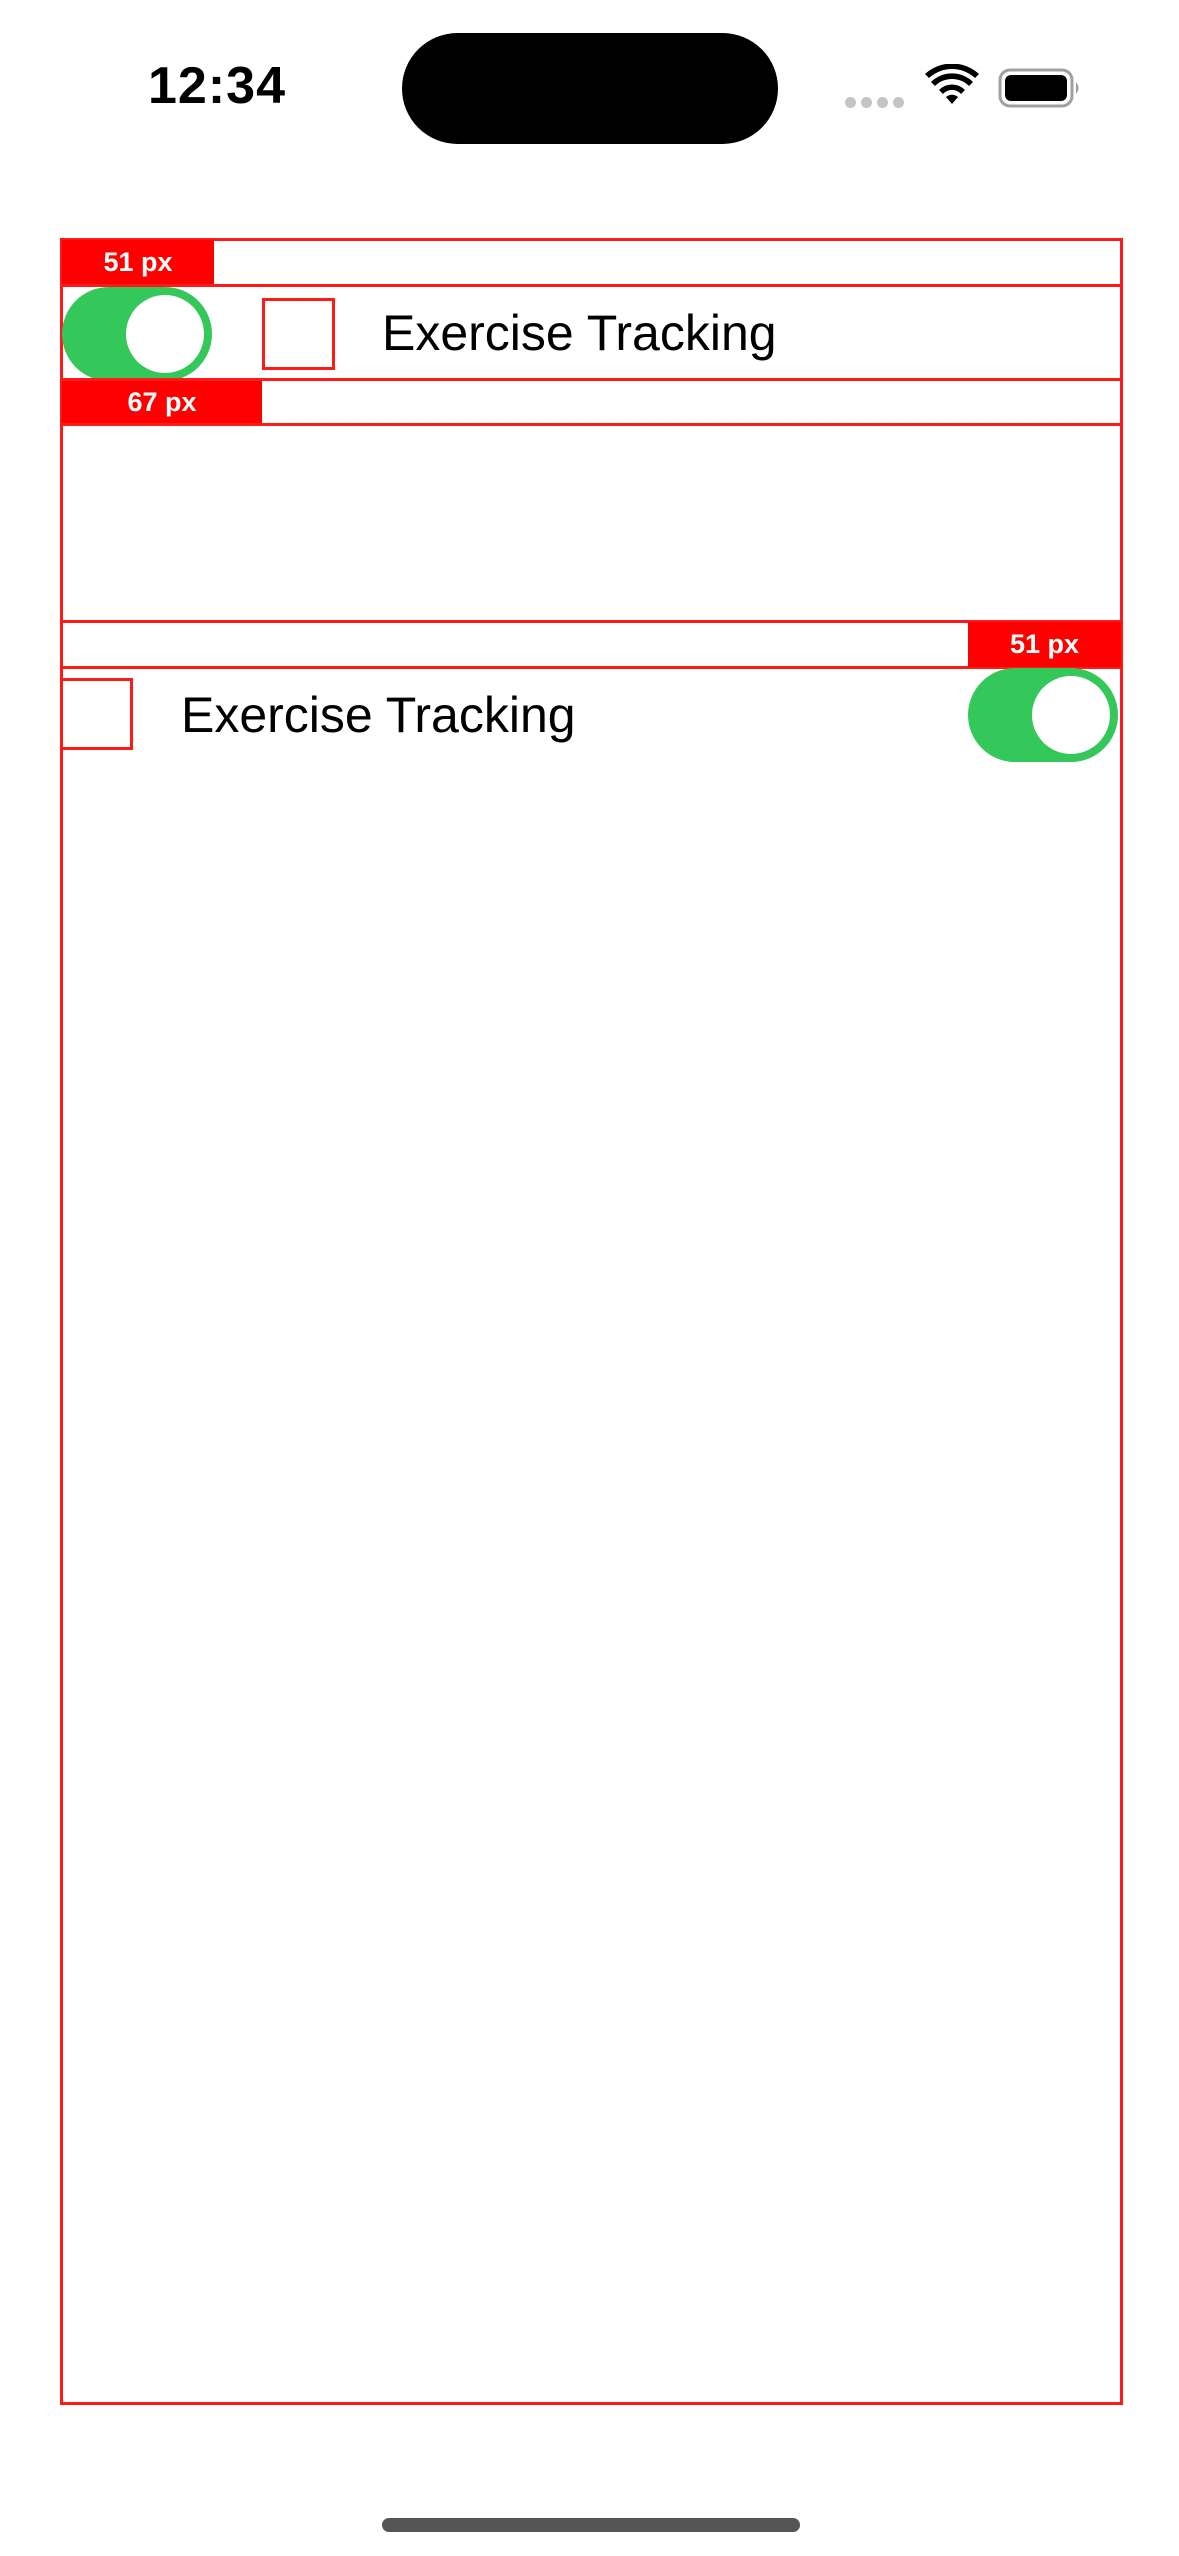  I want to click on spacer-size-tag: 67 px, so click(162, 402).